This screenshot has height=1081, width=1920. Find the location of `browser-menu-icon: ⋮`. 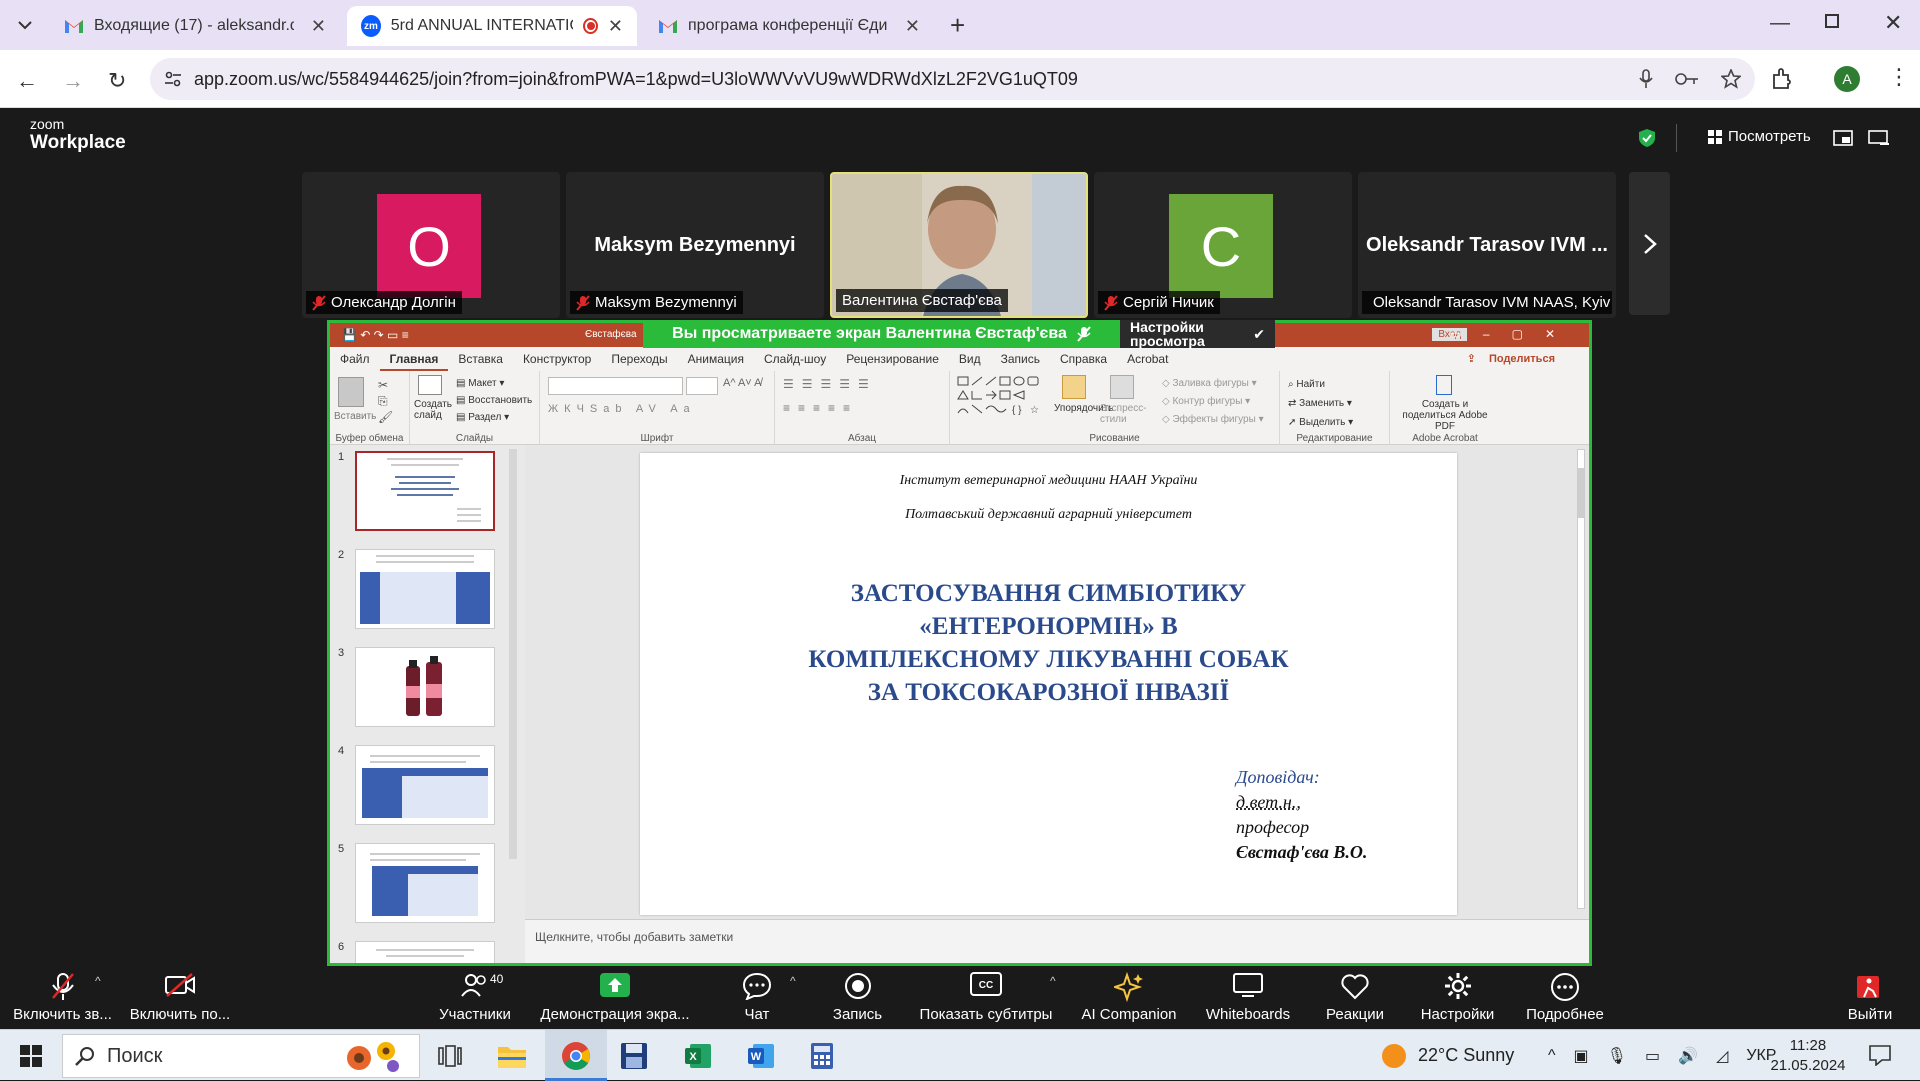

browser-menu-icon: ⋮ is located at coordinates (1899, 77).